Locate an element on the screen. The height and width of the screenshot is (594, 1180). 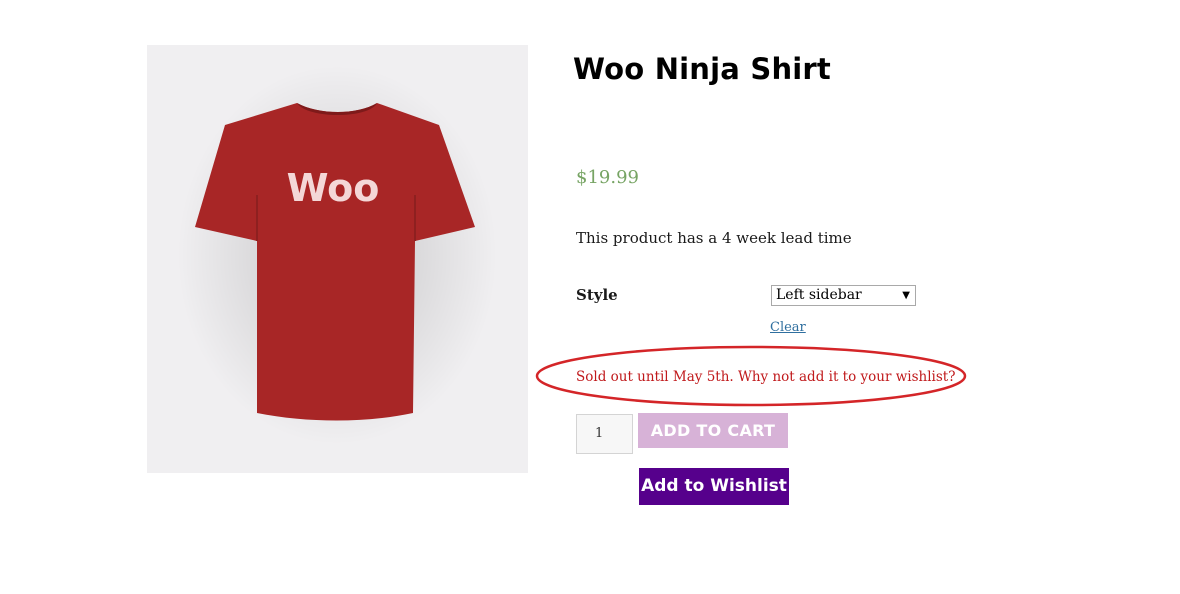
product-title: Woo Ninja Shirt is located at coordinates (702, 69).